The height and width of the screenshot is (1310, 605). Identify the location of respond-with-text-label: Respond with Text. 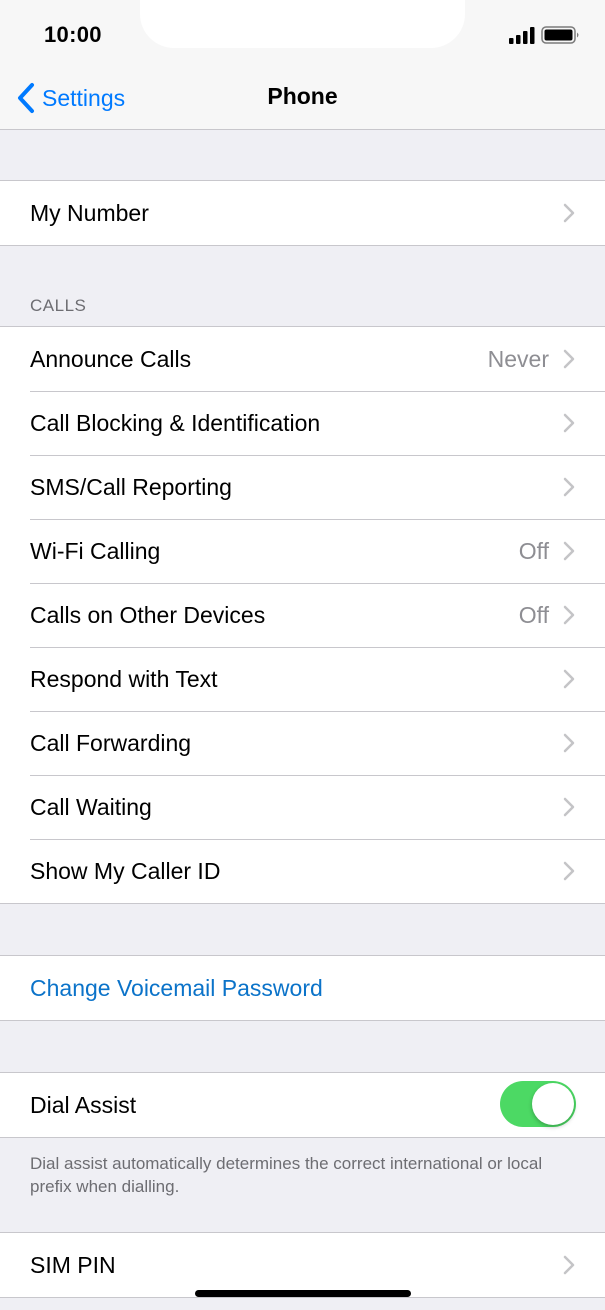
(124, 678).